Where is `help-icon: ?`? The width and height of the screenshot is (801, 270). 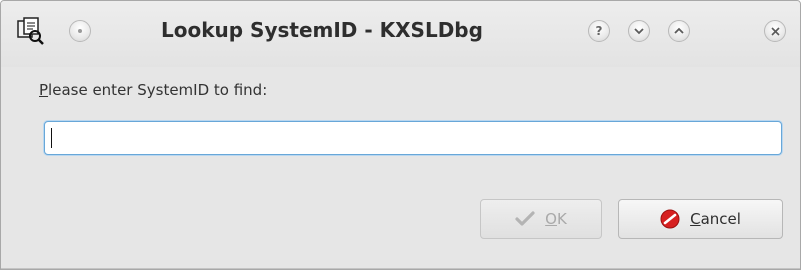 help-icon: ? is located at coordinates (599, 31).